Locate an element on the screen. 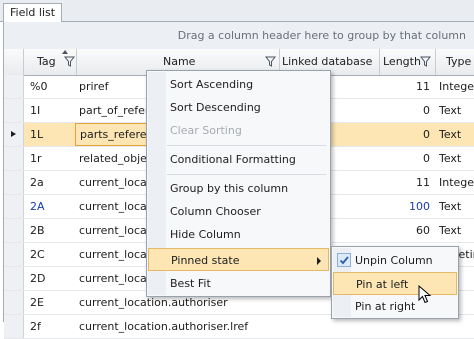  menu-item-sort-descending: Sort Descending is located at coordinates (238, 107).